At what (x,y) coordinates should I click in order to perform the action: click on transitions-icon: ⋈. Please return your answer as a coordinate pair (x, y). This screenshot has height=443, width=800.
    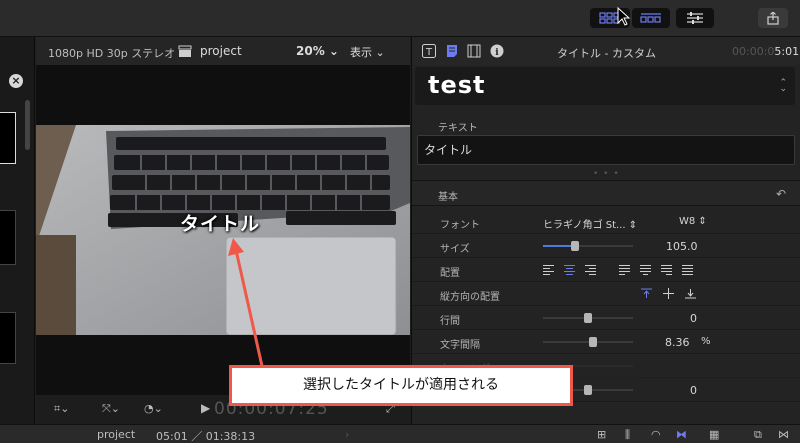
    Looking at the image, I should click on (783, 434).